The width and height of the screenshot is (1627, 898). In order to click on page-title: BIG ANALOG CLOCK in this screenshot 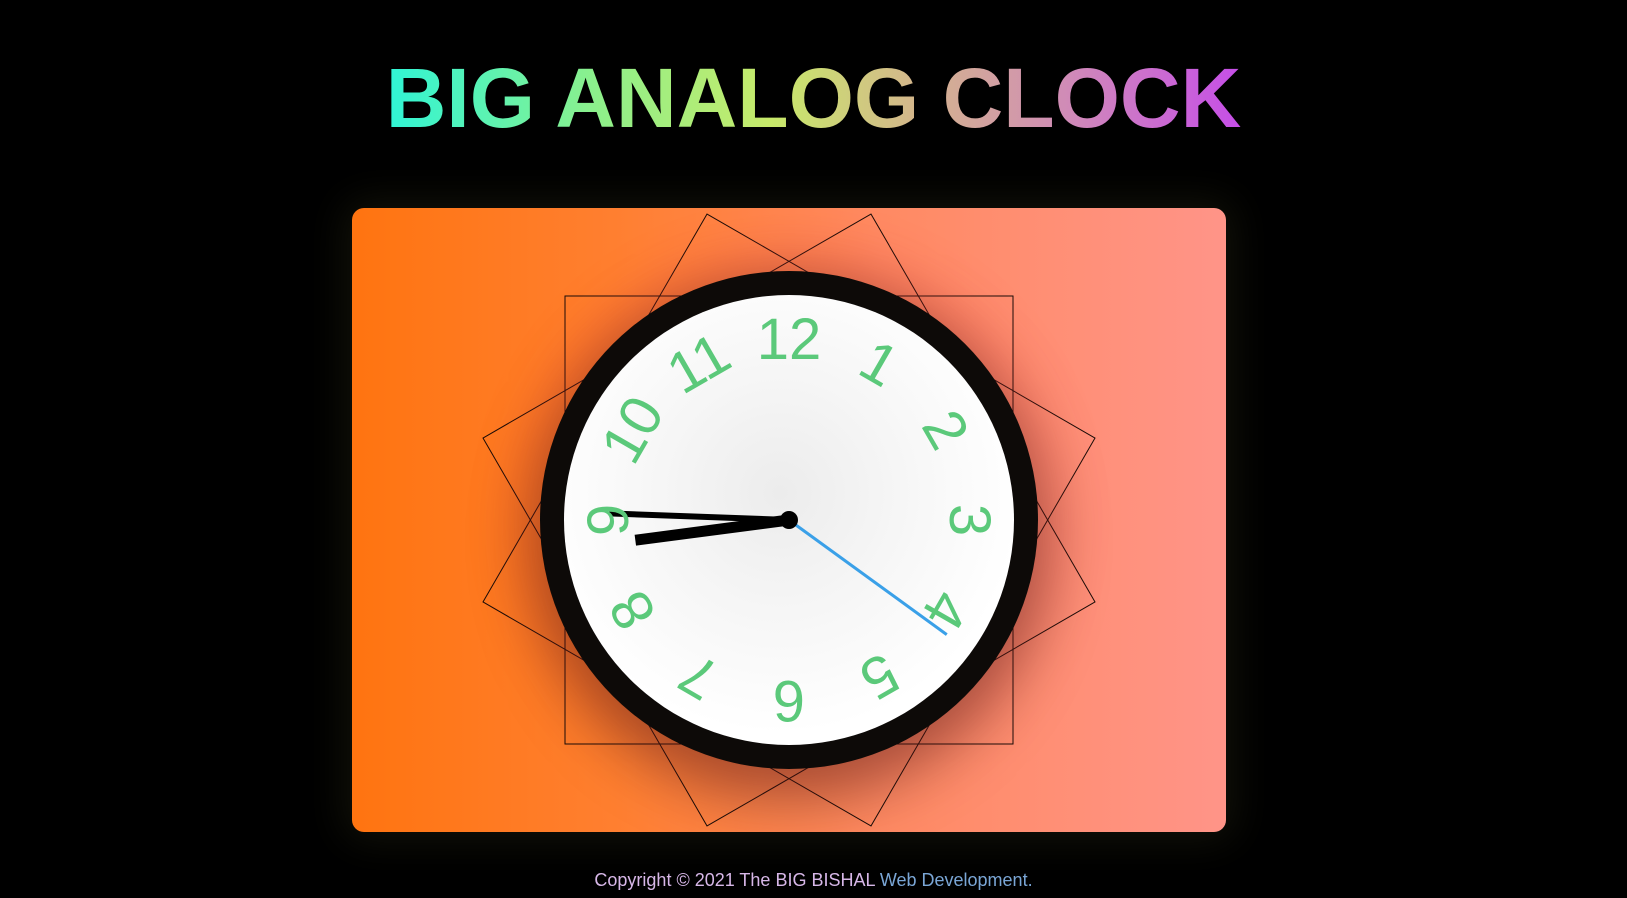, I will do `click(813, 98)`.